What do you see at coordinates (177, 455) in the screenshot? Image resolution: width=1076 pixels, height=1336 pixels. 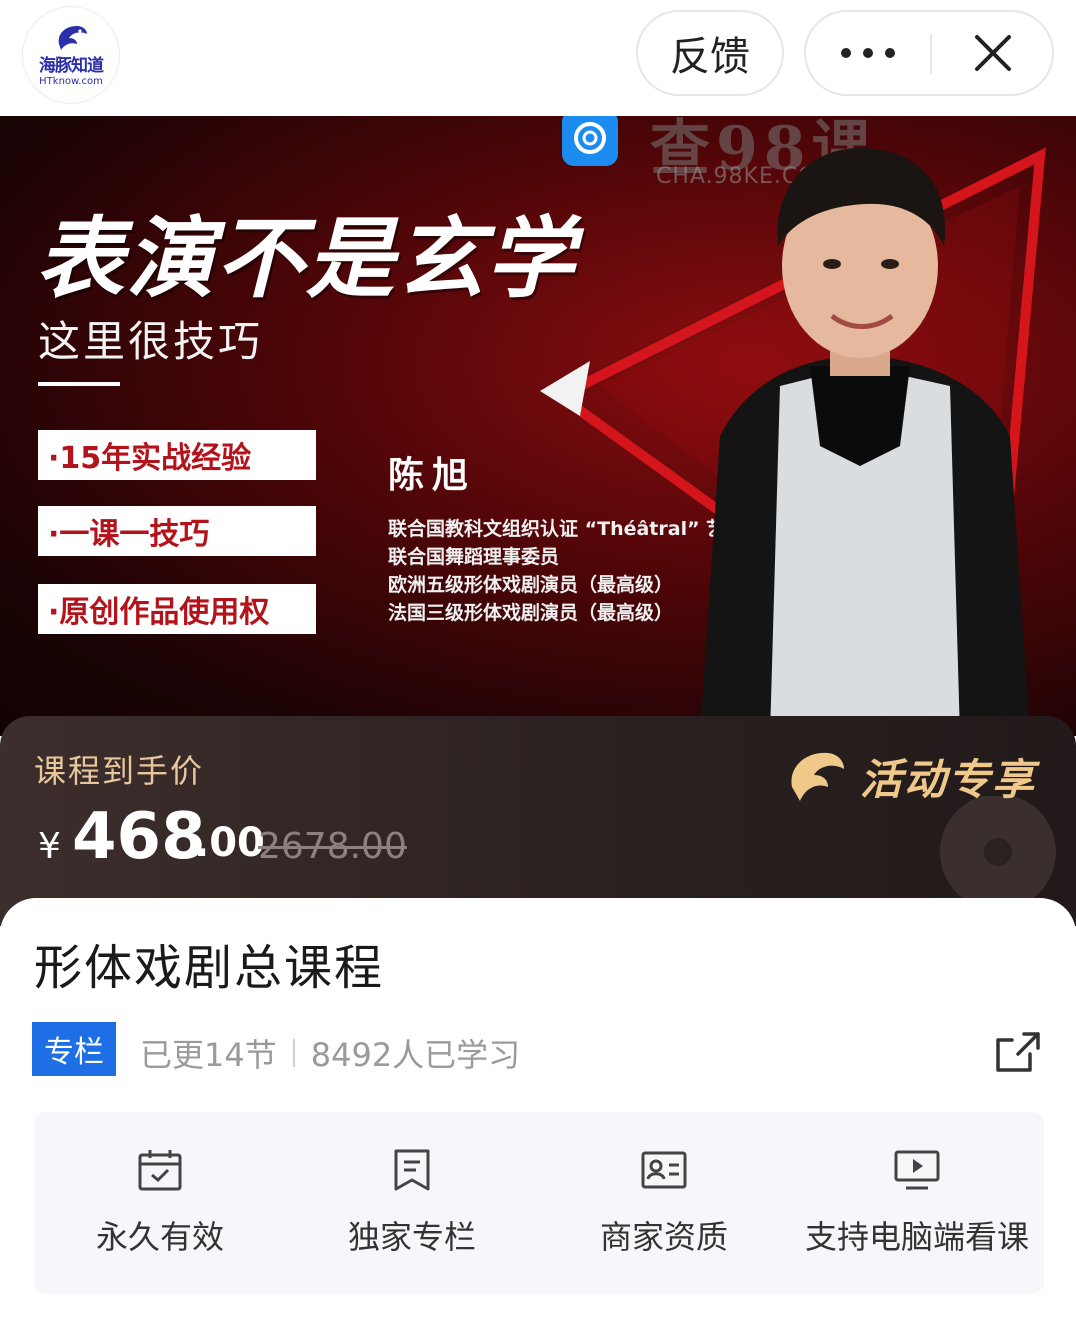 I see `banner-feature: ·15年实战经验` at bounding box center [177, 455].